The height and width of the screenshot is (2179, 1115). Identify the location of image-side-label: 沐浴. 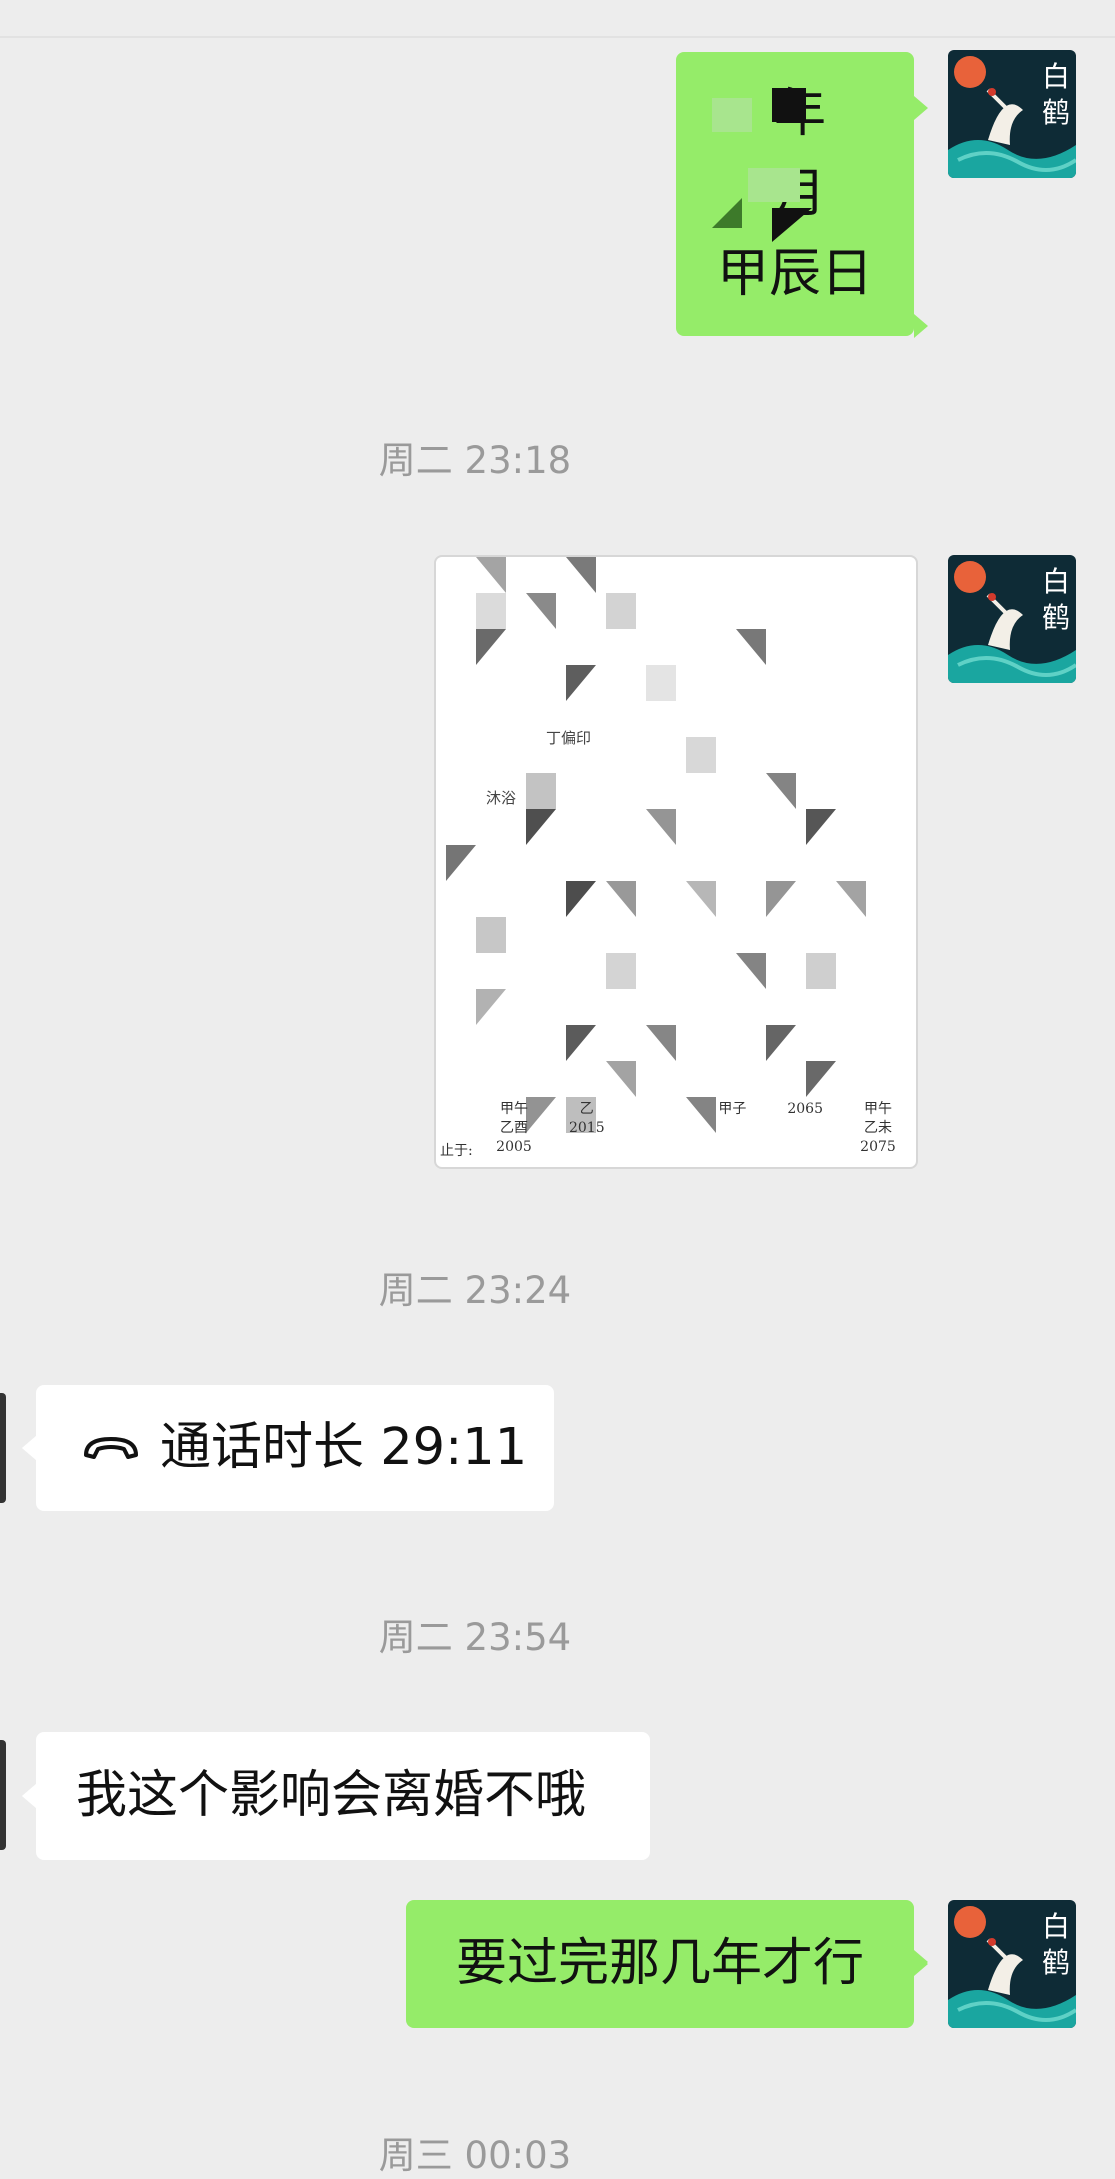
(501, 798).